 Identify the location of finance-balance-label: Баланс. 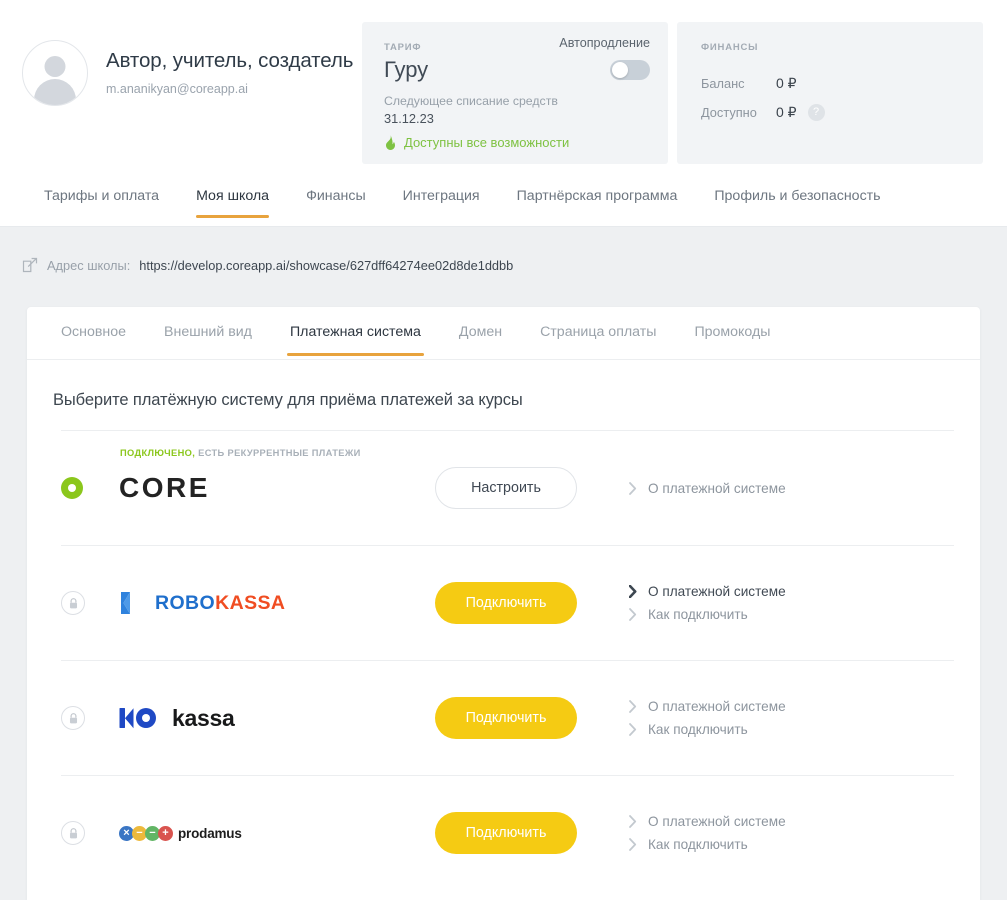
(723, 83).